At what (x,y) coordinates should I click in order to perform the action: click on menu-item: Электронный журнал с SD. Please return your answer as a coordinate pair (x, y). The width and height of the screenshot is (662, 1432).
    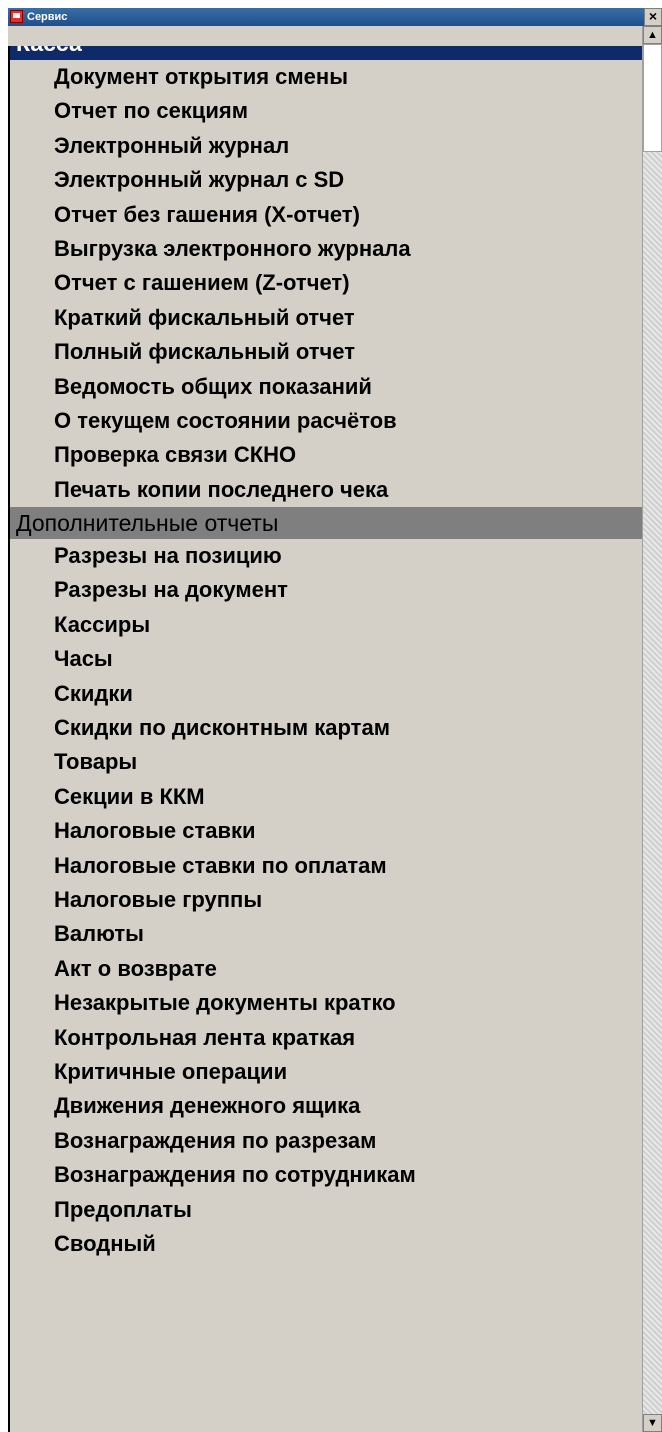
    Looking at the image, I should click on (325, 180).